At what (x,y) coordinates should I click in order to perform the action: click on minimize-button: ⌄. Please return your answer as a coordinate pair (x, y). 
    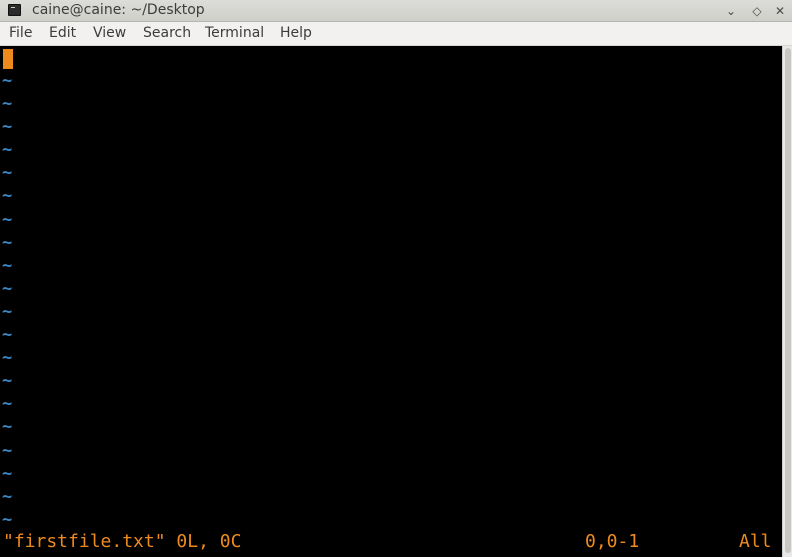
    Looking at the image, I should click on (731, 11).